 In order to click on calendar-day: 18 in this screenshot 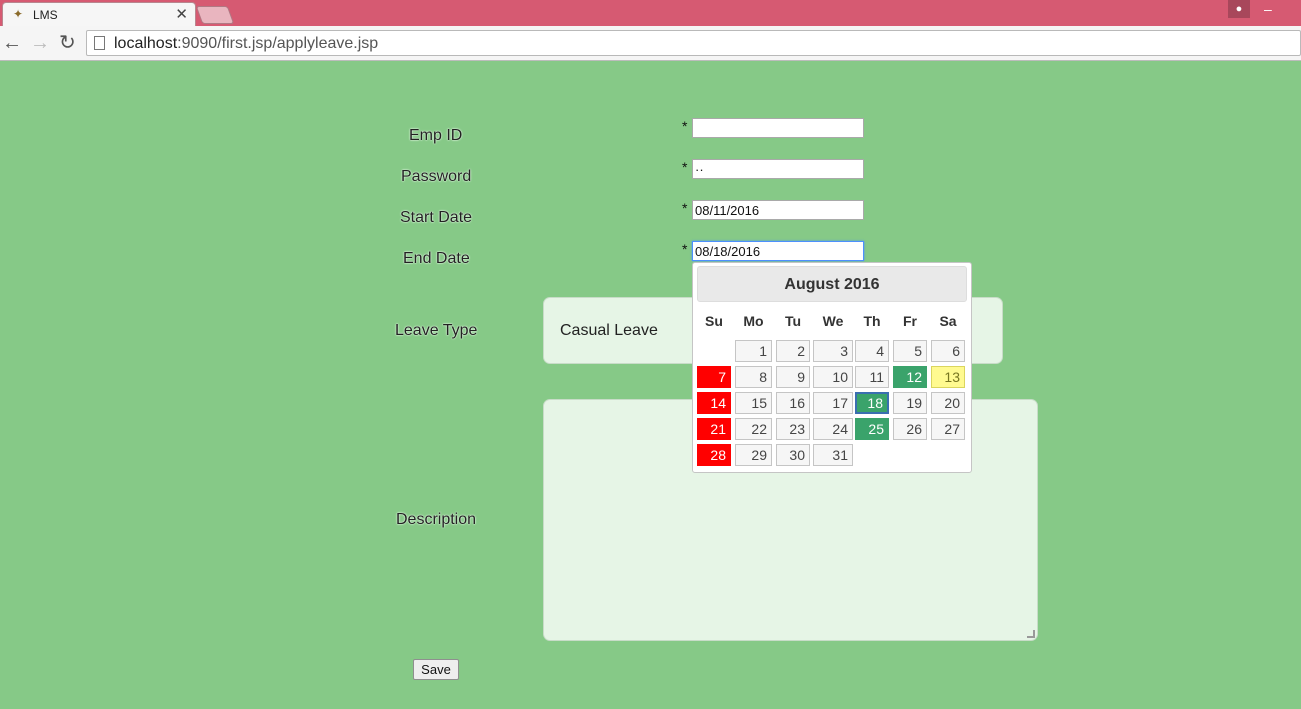, I will do `click(872, 403)`.